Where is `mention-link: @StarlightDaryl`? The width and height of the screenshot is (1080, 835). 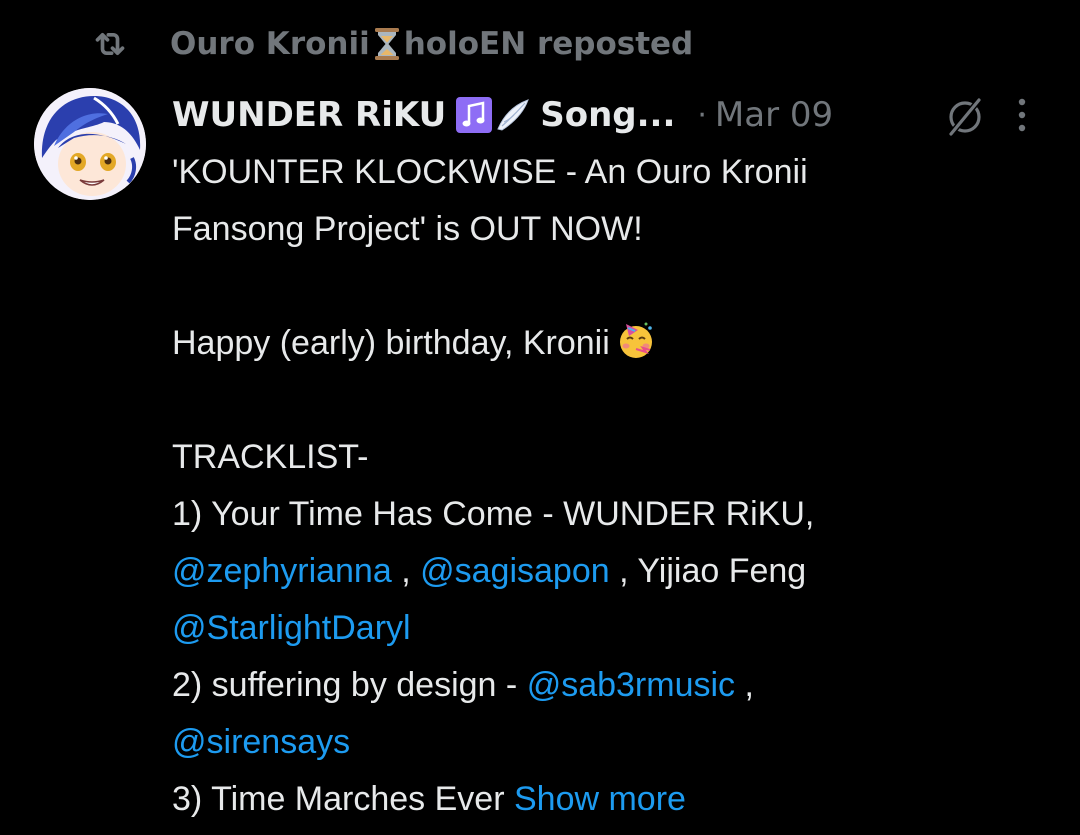 mention-link: @StarlightDaryl is located at coordinates (291, 628).